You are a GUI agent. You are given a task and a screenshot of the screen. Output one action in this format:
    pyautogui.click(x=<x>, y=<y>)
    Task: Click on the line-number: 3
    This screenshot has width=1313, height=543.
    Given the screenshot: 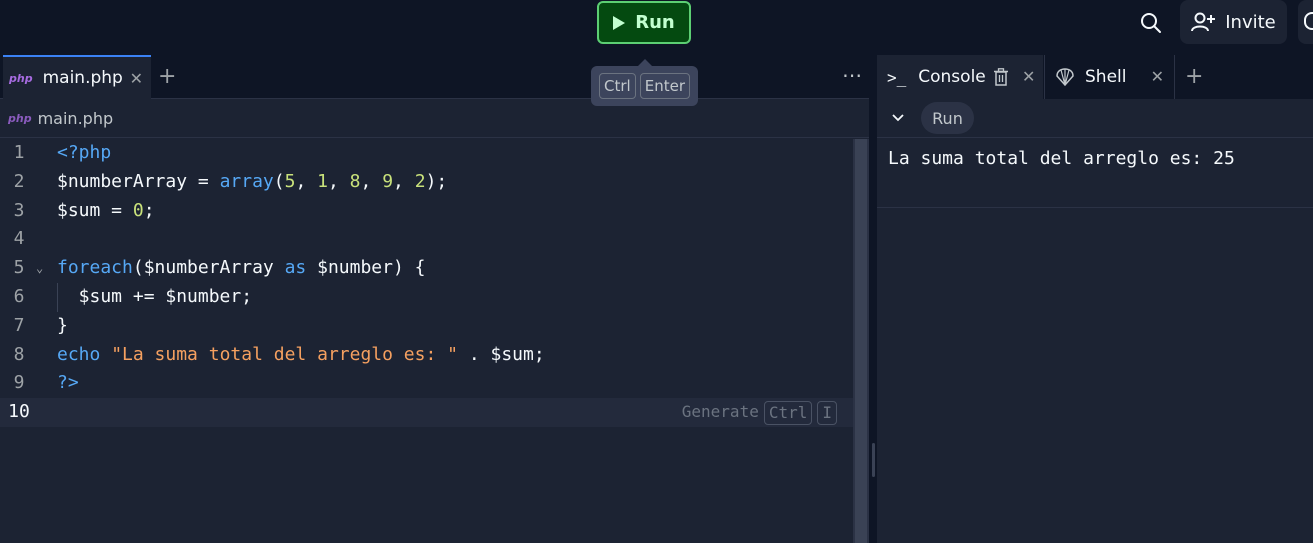 What is the action you would take?
    pyautogui.click(x=19, y=210)
    